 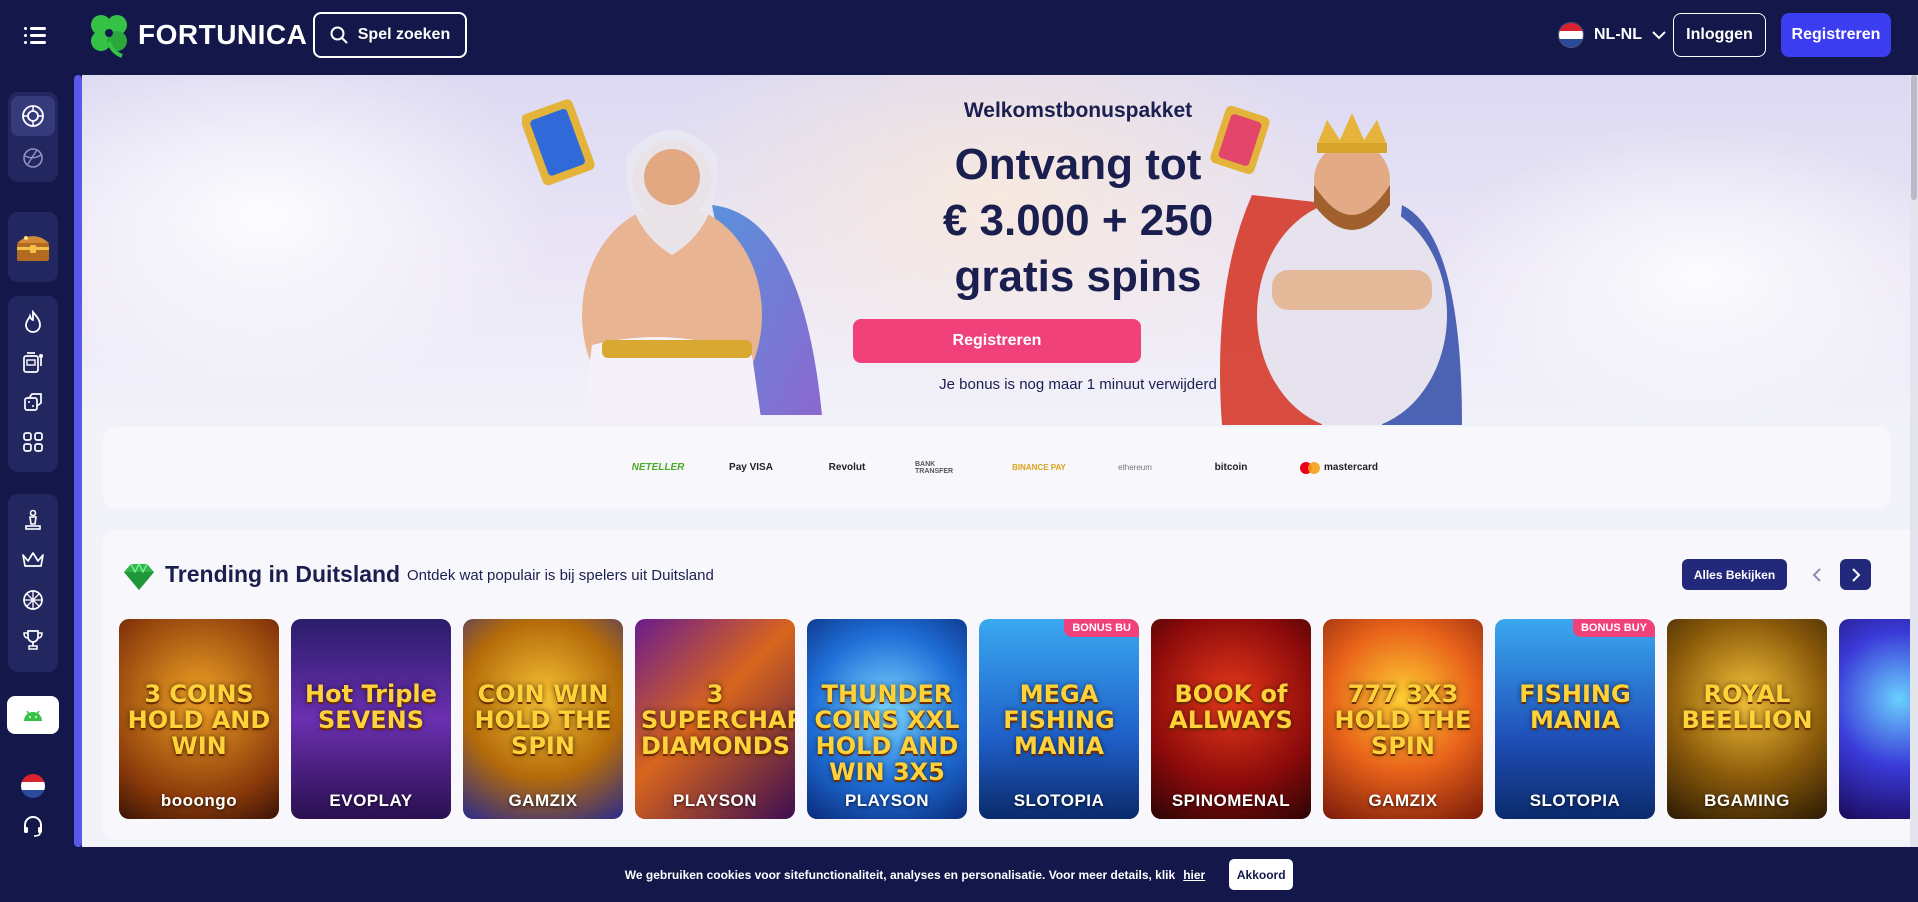 I want to click on game-card: BONUS BUY FISHING MANIA SLOTOPIA, so click(x=1575, y=719).